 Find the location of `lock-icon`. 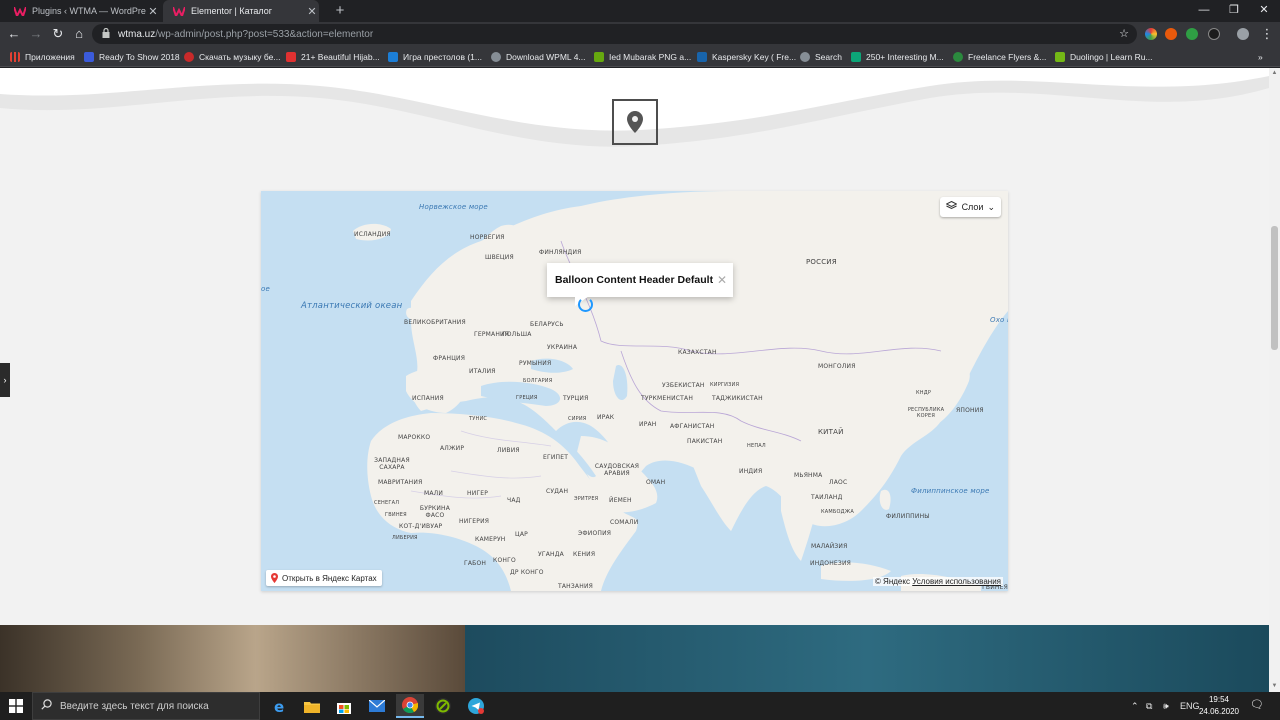

lock-icon is located at coordinates (107, 34).